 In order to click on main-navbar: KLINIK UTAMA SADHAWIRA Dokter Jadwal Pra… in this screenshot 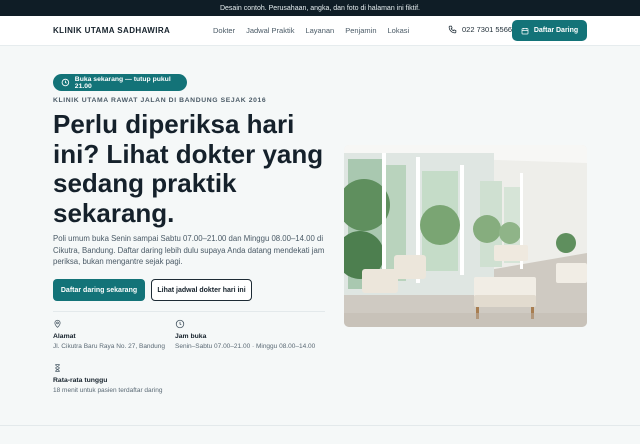, I will do `click(320, 31)`.